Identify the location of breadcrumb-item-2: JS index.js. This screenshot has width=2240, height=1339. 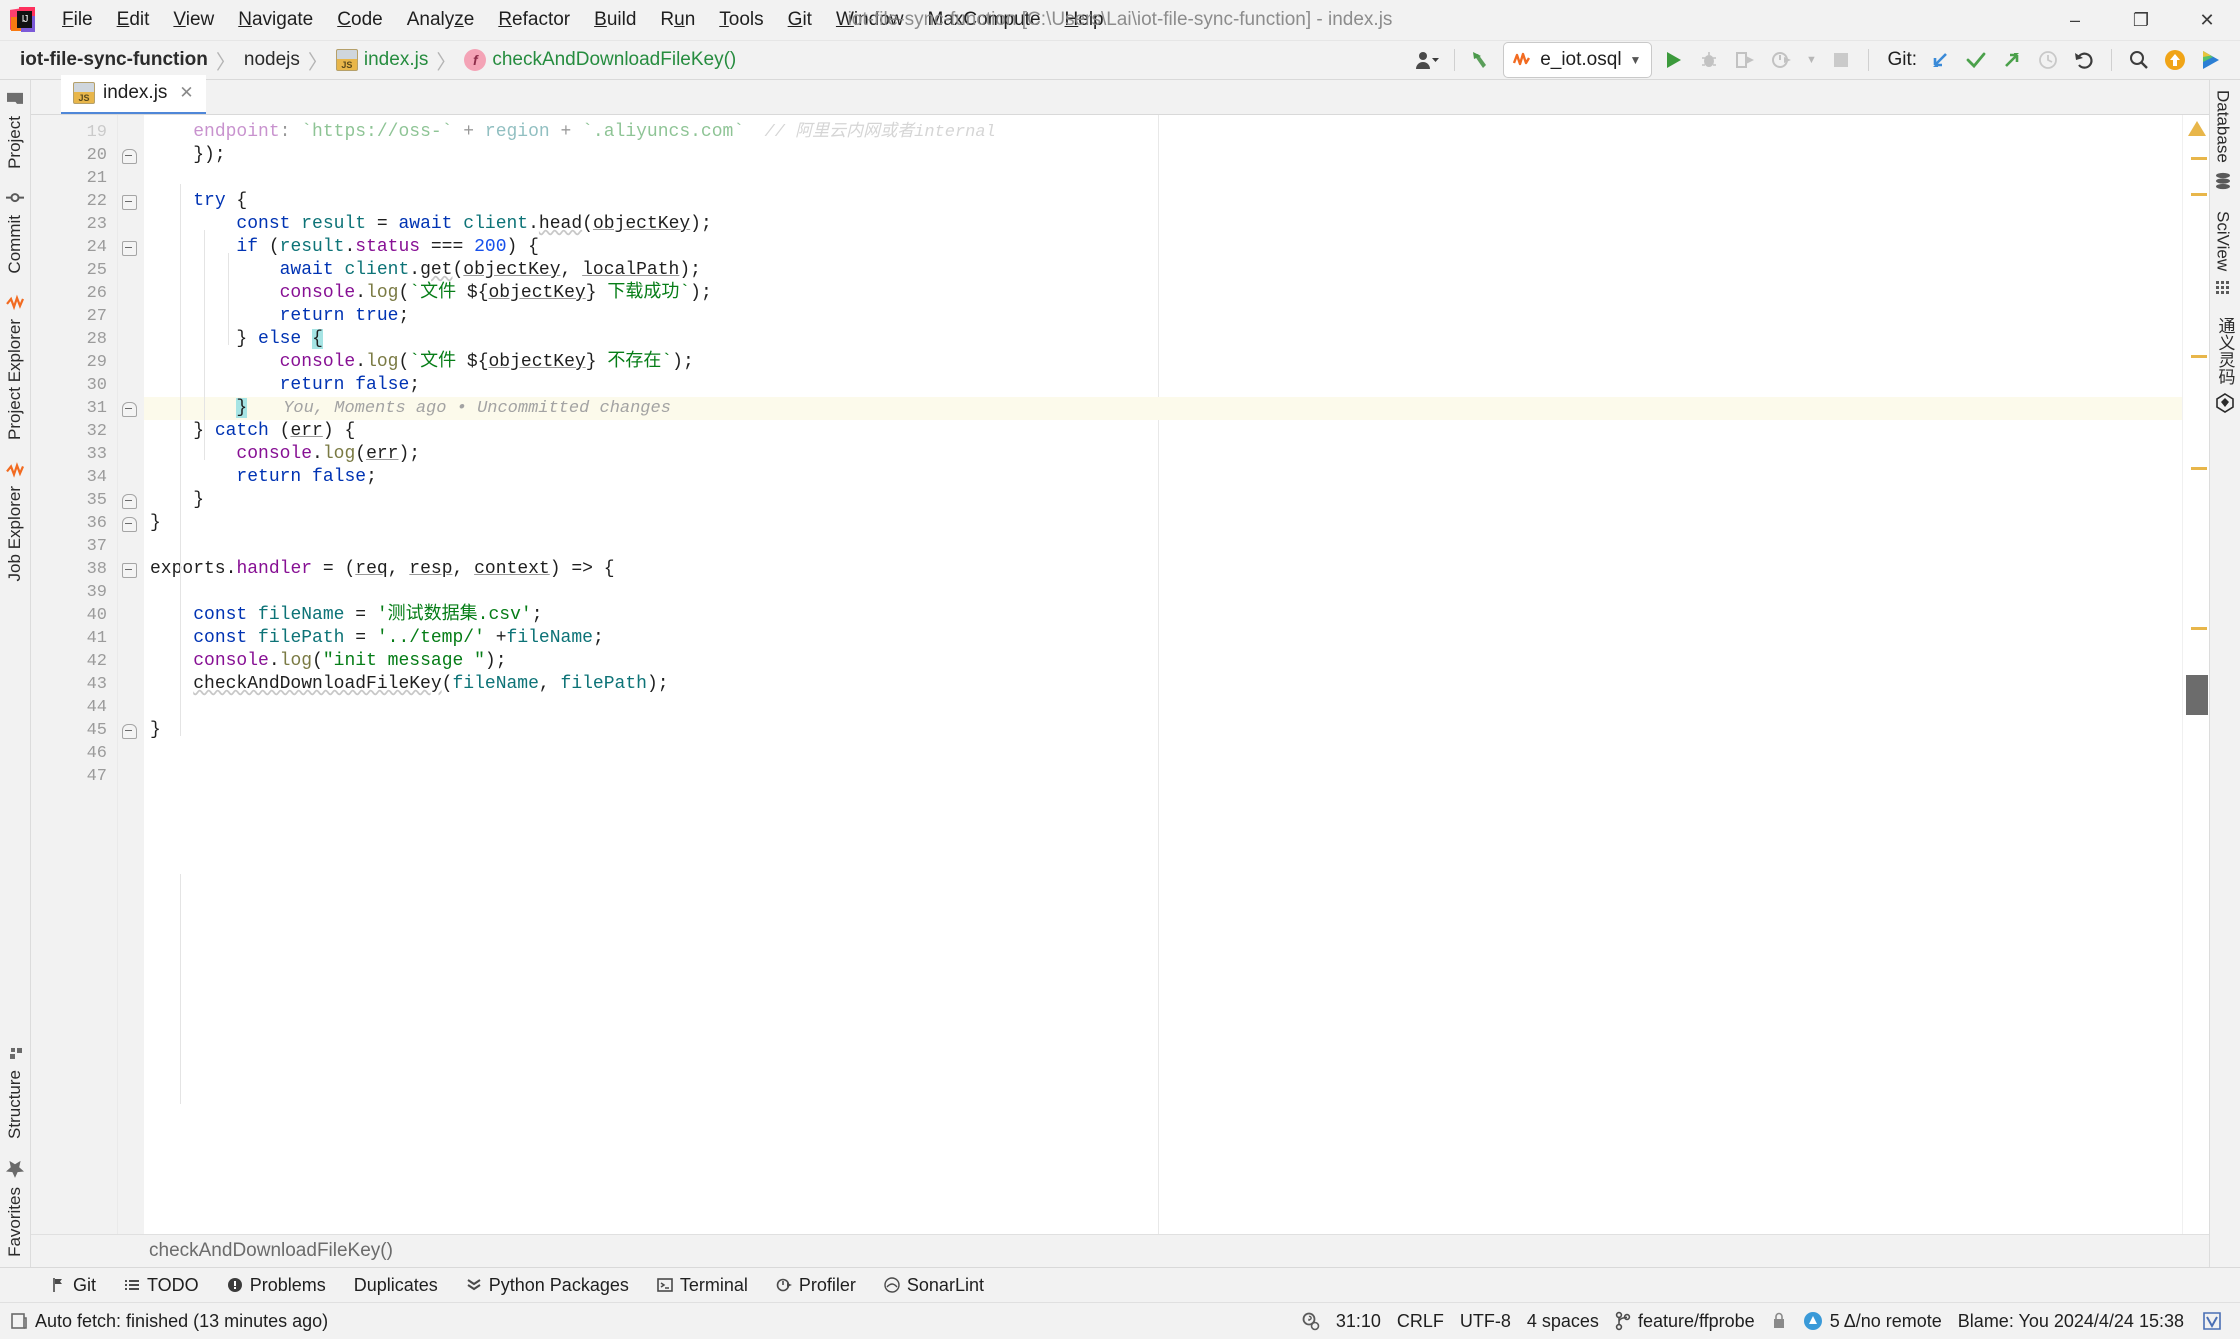
(382, 60).